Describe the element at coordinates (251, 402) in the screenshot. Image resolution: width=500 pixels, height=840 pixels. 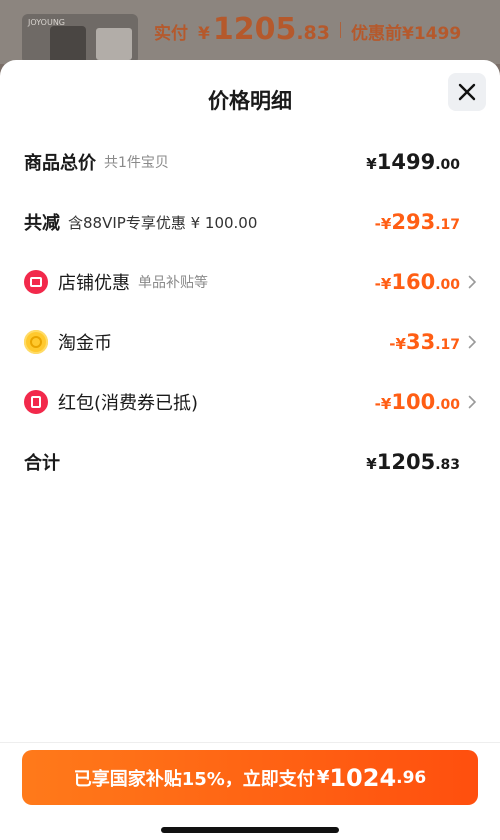
I see `row-red-packet: 红包(消费券已抵) -¥ 100 .00` at that location.